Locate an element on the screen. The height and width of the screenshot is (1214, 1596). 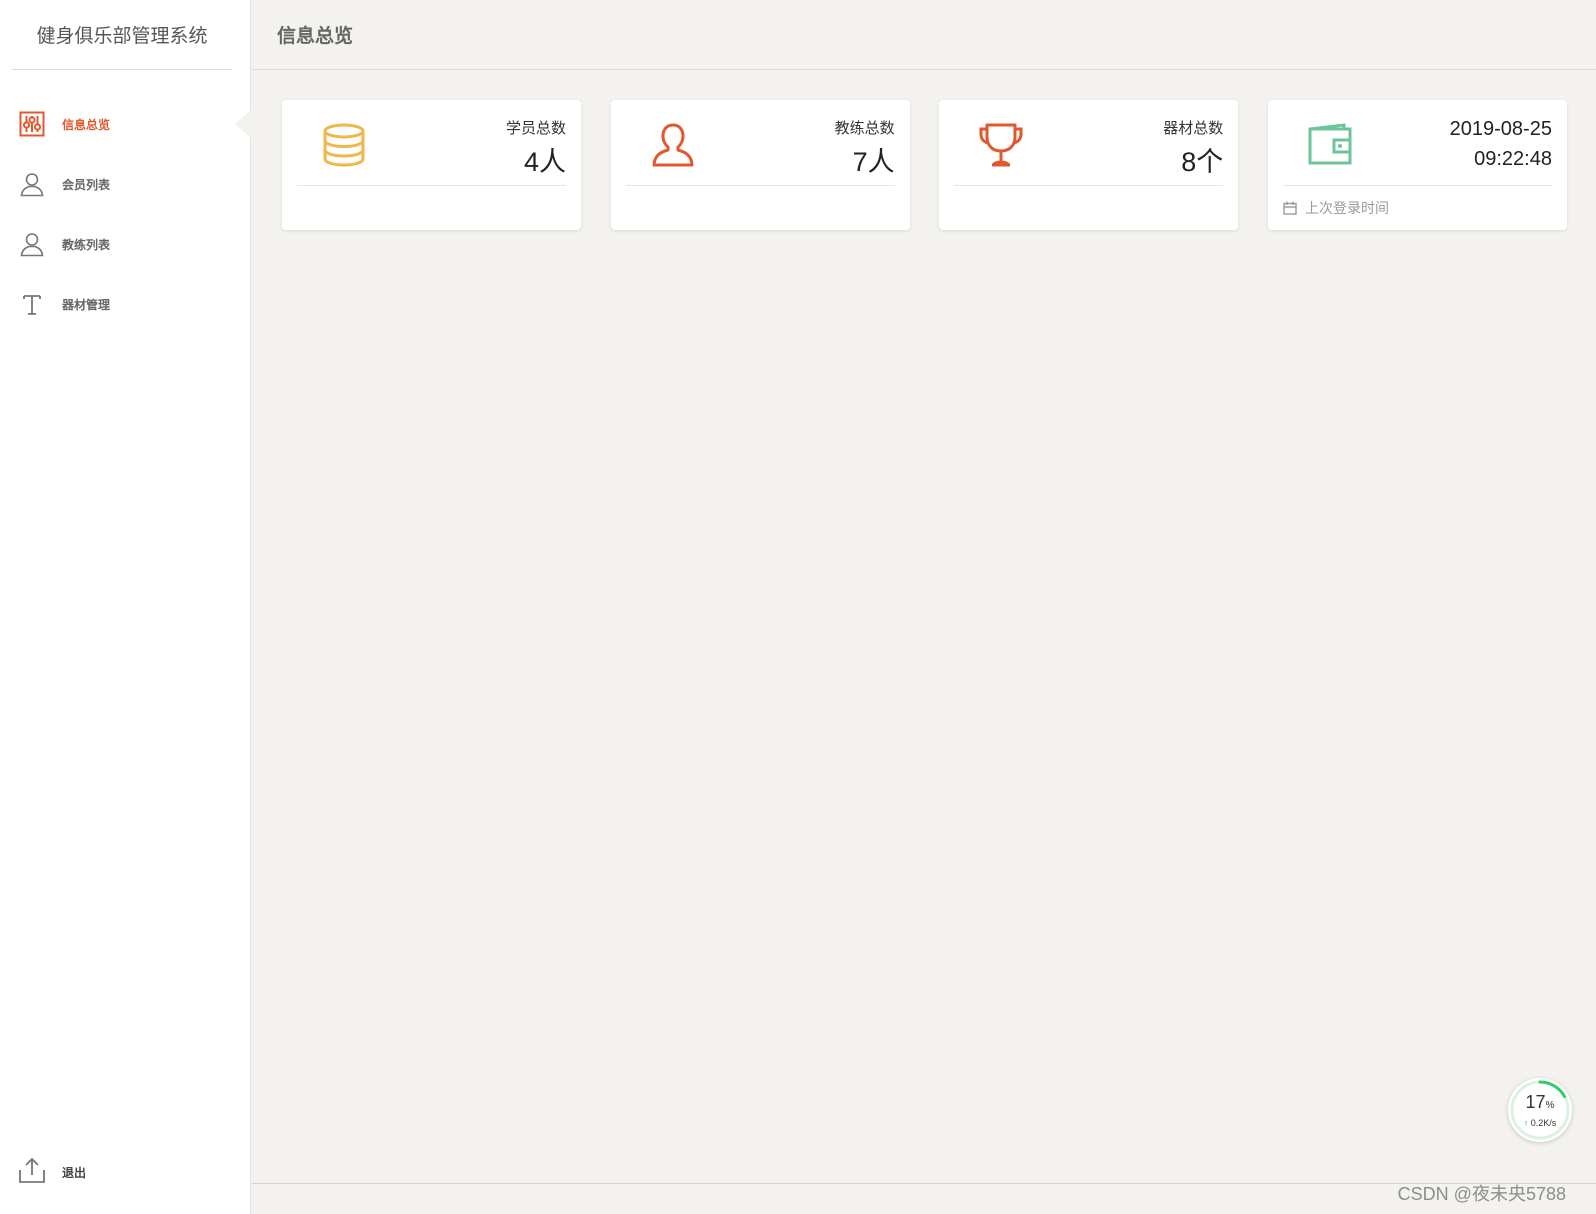
speed-widget: 17% ↑ 0.2K/s is located at coordinates (1540, 1110).